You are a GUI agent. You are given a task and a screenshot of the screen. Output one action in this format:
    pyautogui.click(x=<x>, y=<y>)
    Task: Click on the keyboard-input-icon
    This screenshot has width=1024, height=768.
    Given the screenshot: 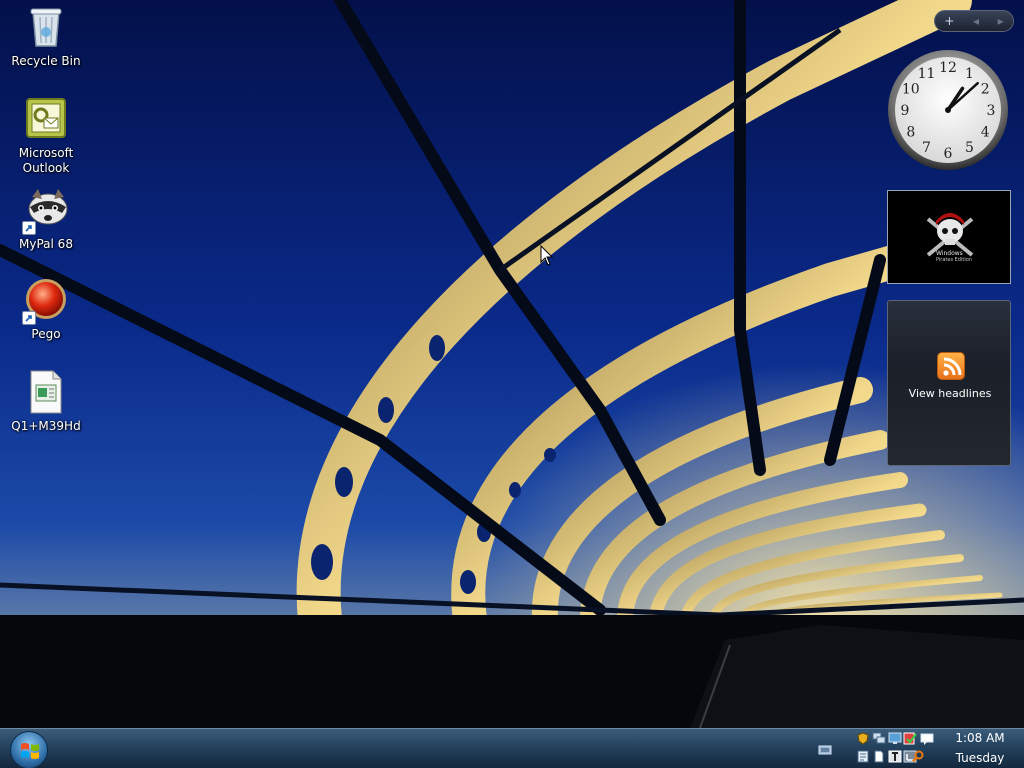 What is the action you would take?
    pyautogui.click(x=825, y=749)
    